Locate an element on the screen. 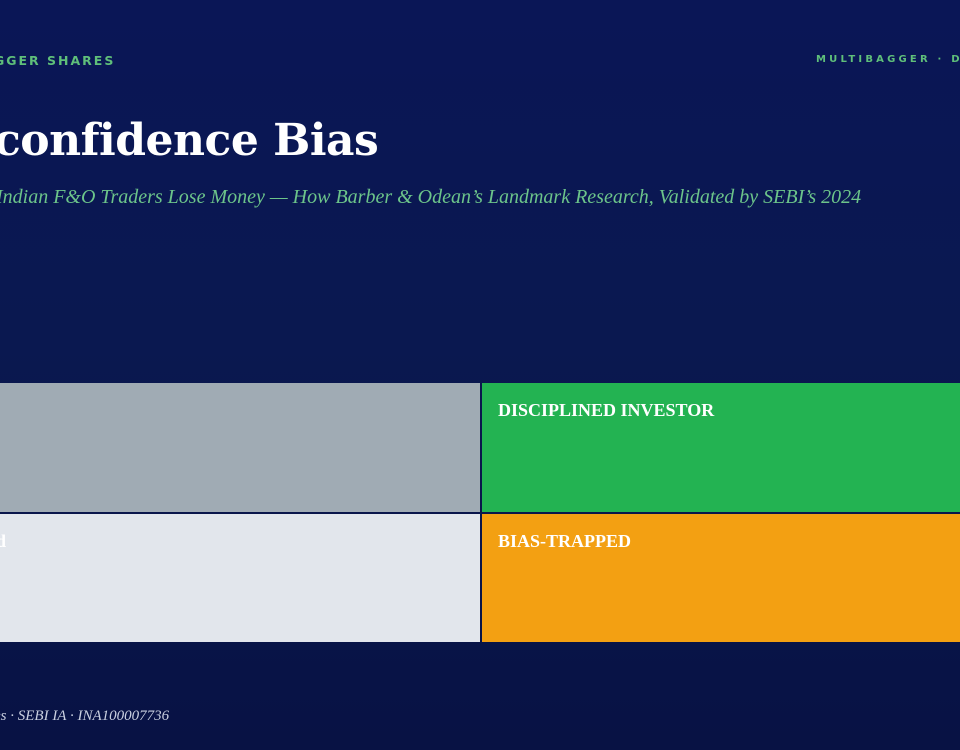  quadrant-bias-trapped-label: BIAS-TRAPPED is located at coordinates (565, 541).